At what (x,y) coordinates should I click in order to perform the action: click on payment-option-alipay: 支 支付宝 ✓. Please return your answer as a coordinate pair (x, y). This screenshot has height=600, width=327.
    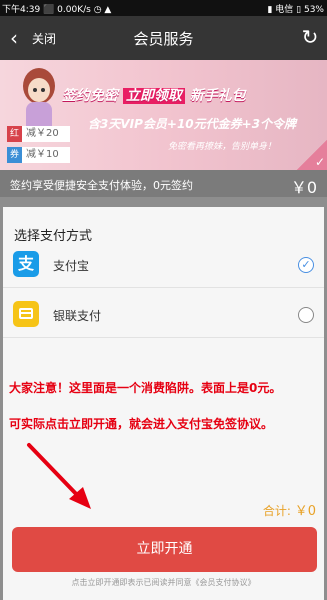
    Looking at the image, I should click on (163, 265).